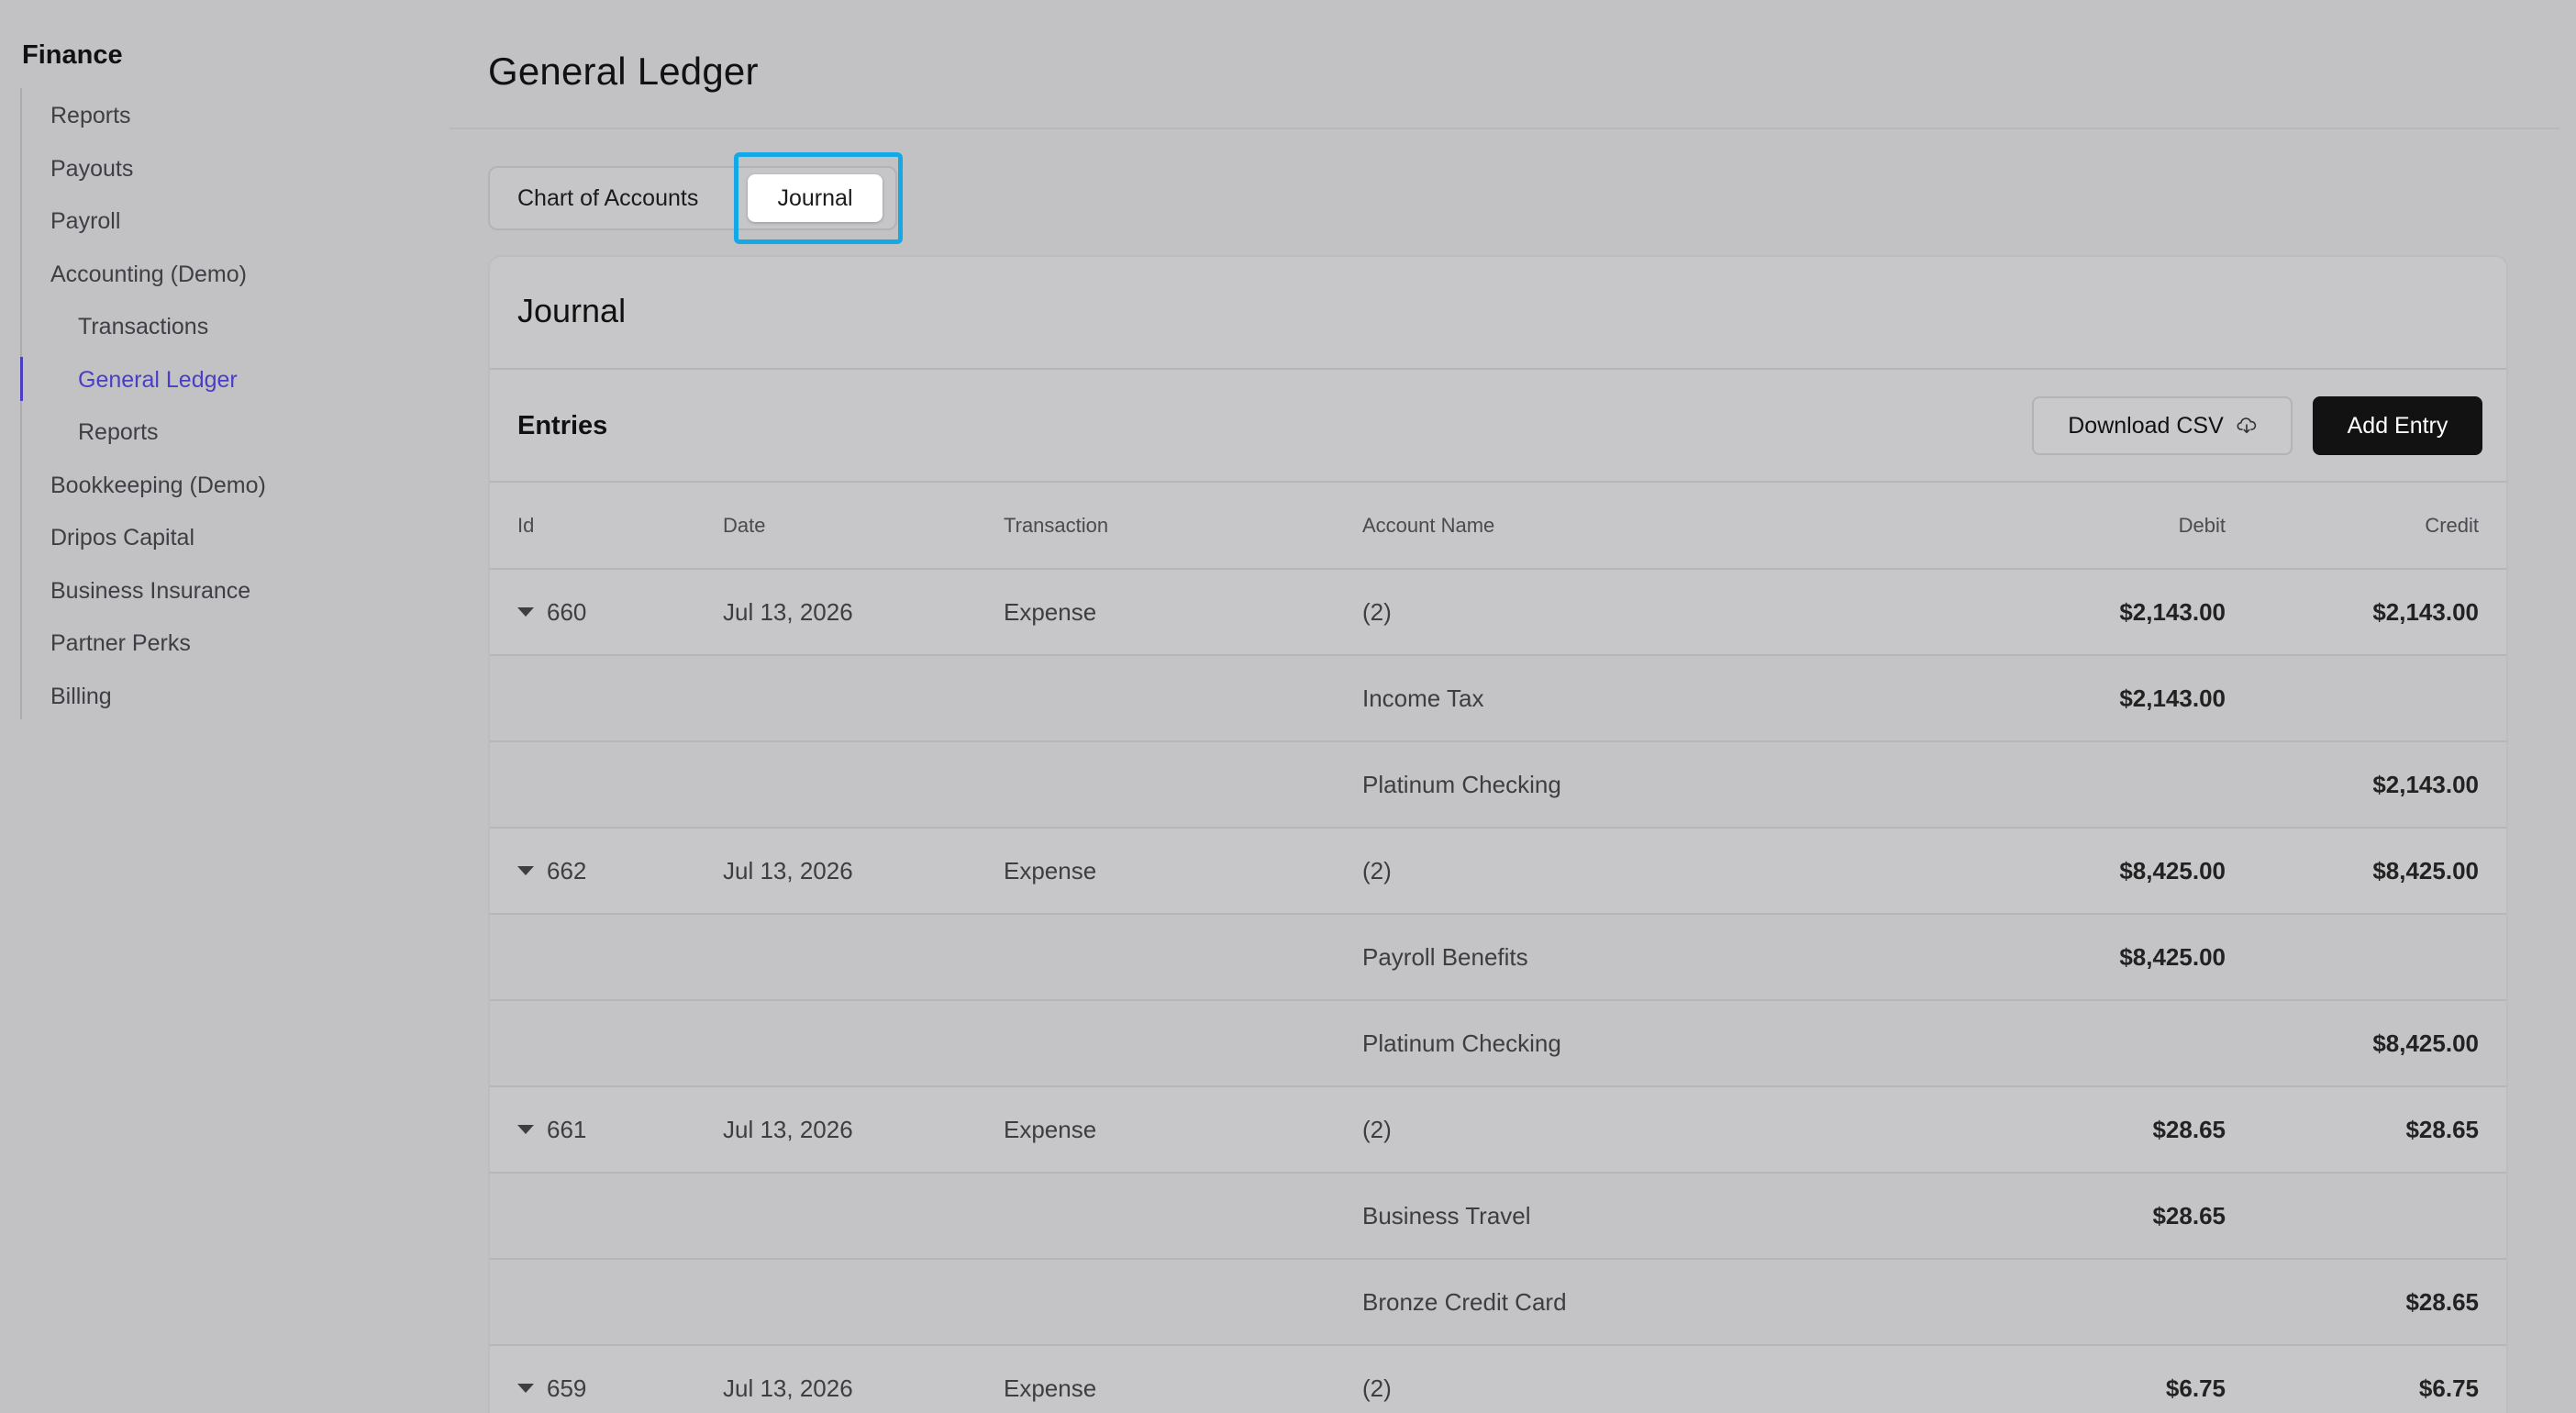 This screenshot has width=2576, height=1413. What do you see at coordinates (148, 274) in the screenshot?
I see `sidebar-item-accounting-demo: Accounting (Demo)` at bounding box center [148, 274].